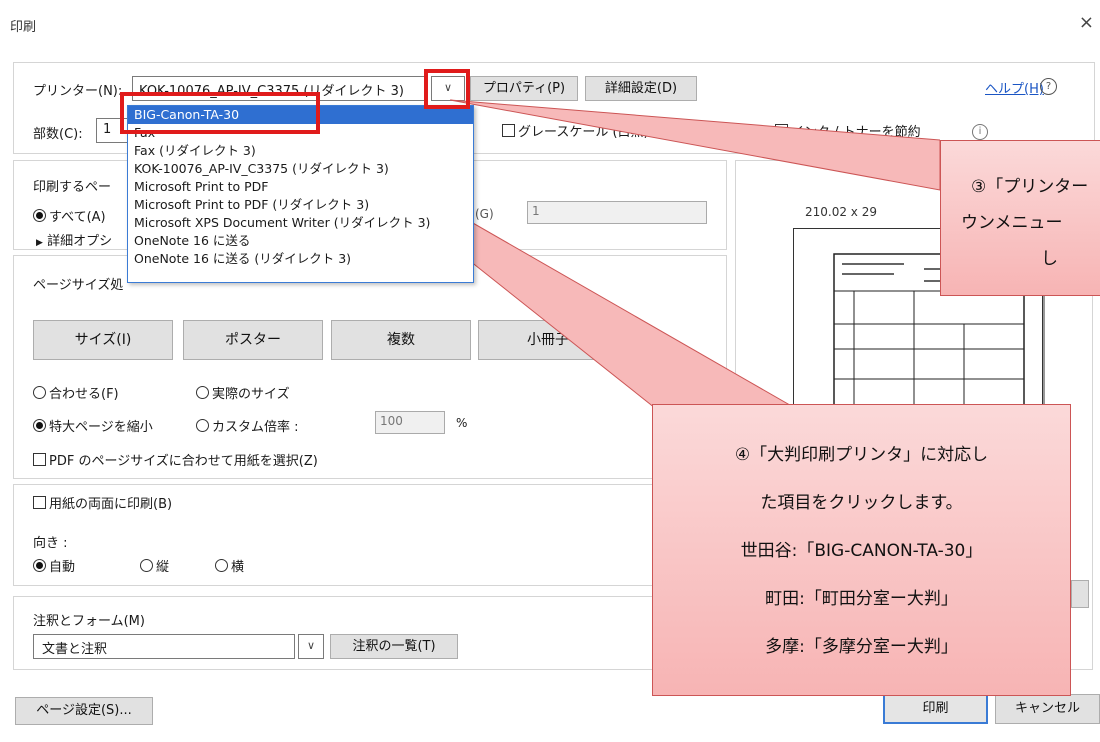 This screenshot has width=1100, height=742. I want to click on callout3-line3: し, so click(1049, 259).